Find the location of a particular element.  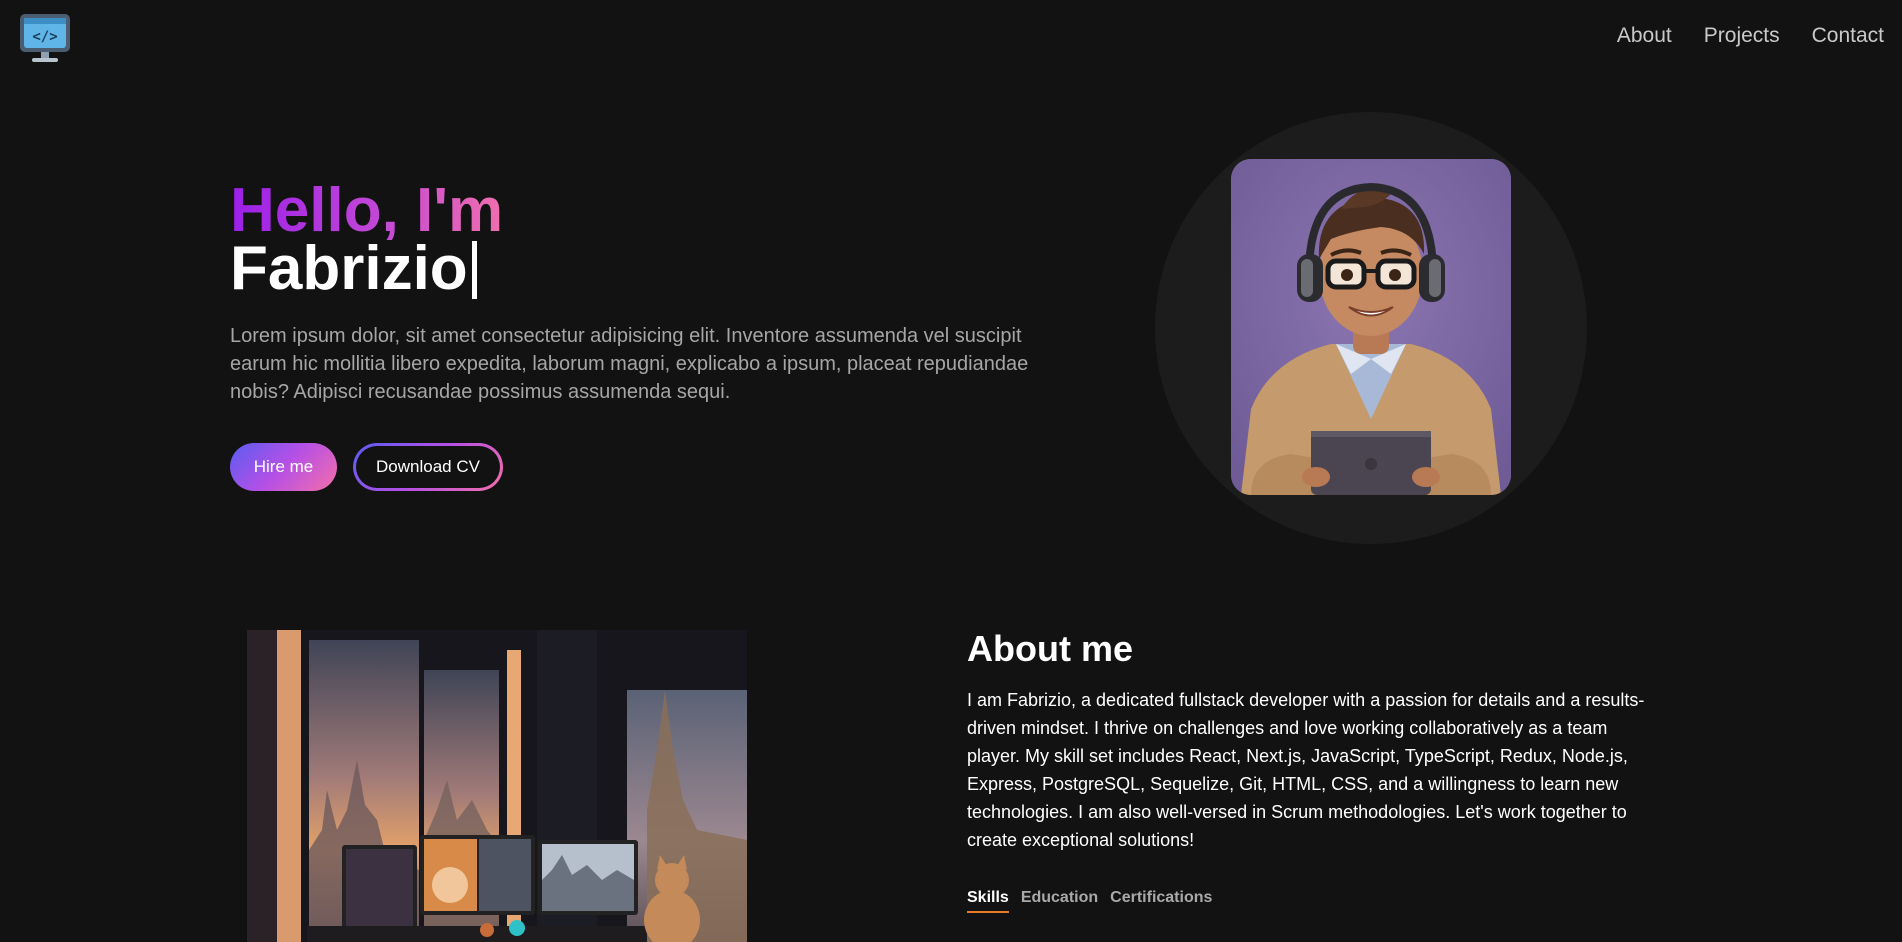

computer-code-icon: </> is located at coordinates (45, 38).